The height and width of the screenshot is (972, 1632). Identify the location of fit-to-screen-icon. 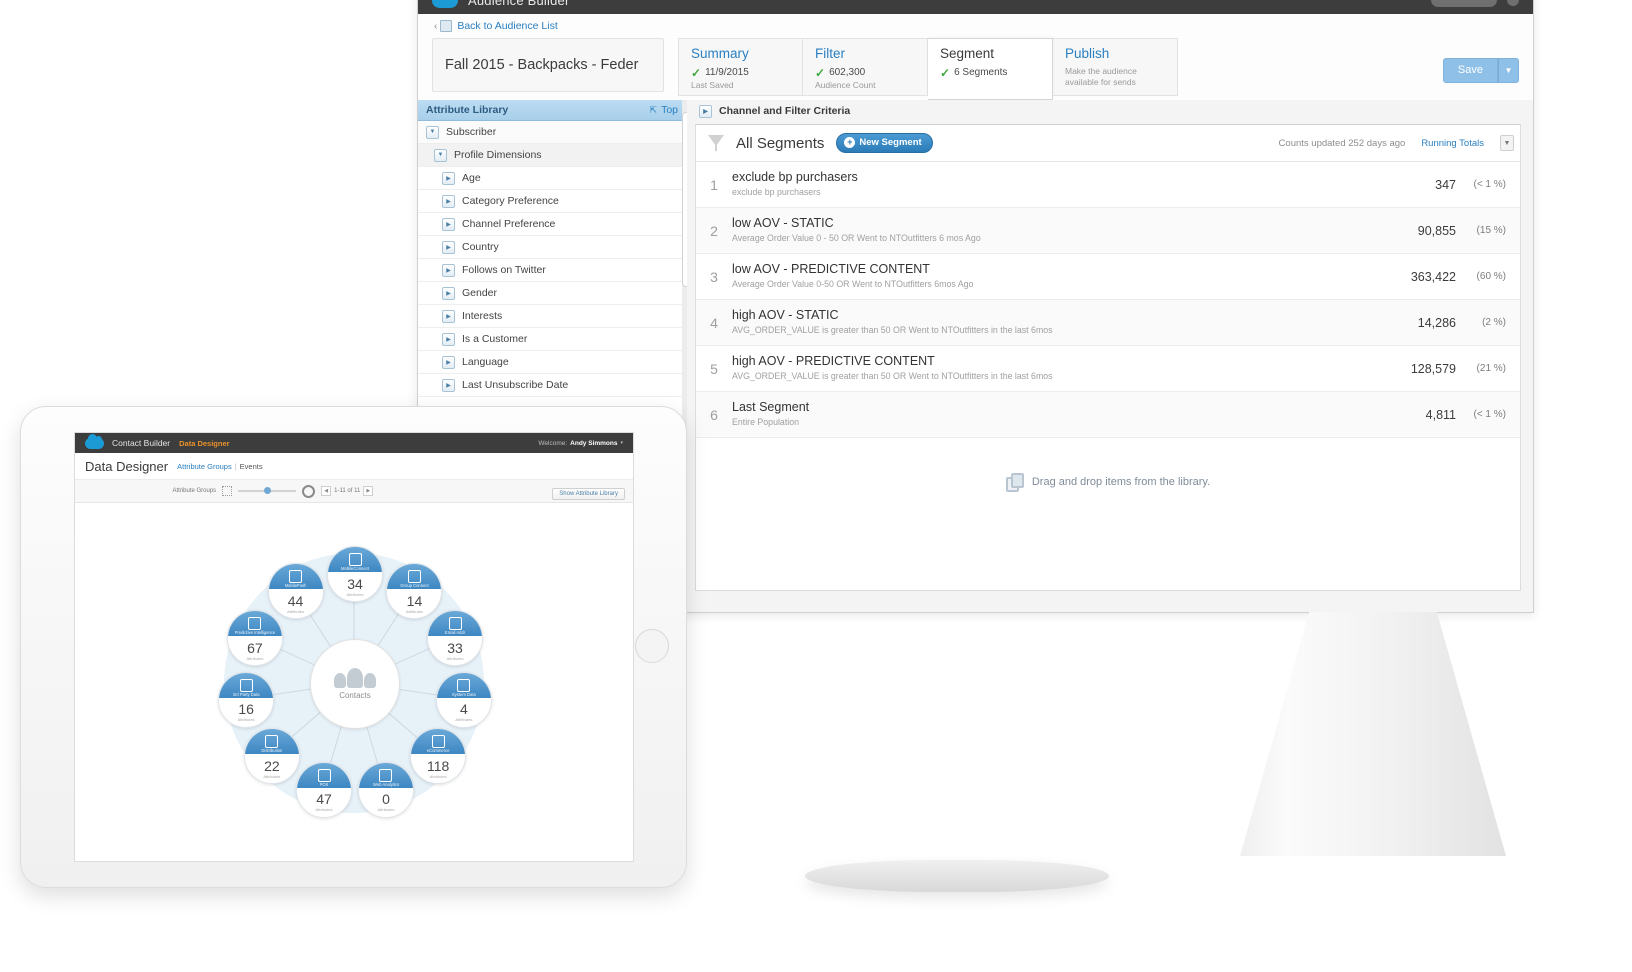
(227, 491).